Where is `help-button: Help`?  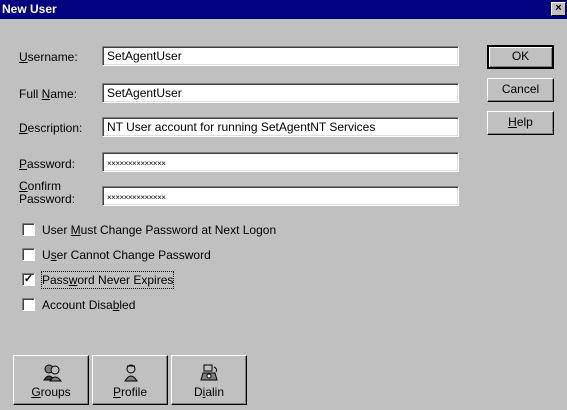
help-button: Help is located at coordinates (520, 123).